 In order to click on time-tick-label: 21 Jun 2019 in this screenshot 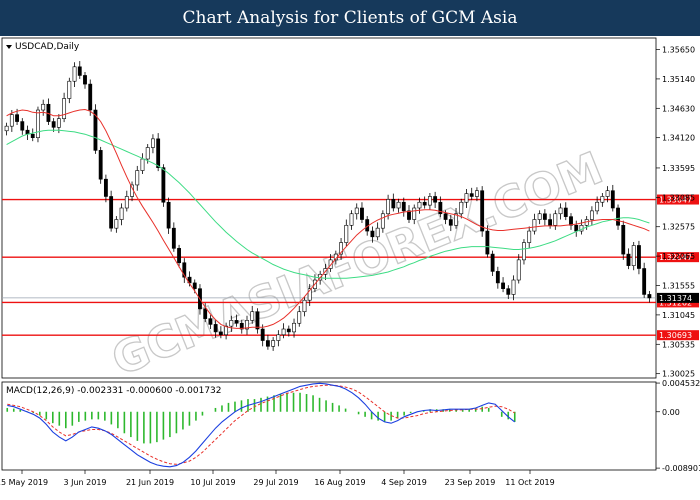, I will do `click(150, 482)`.